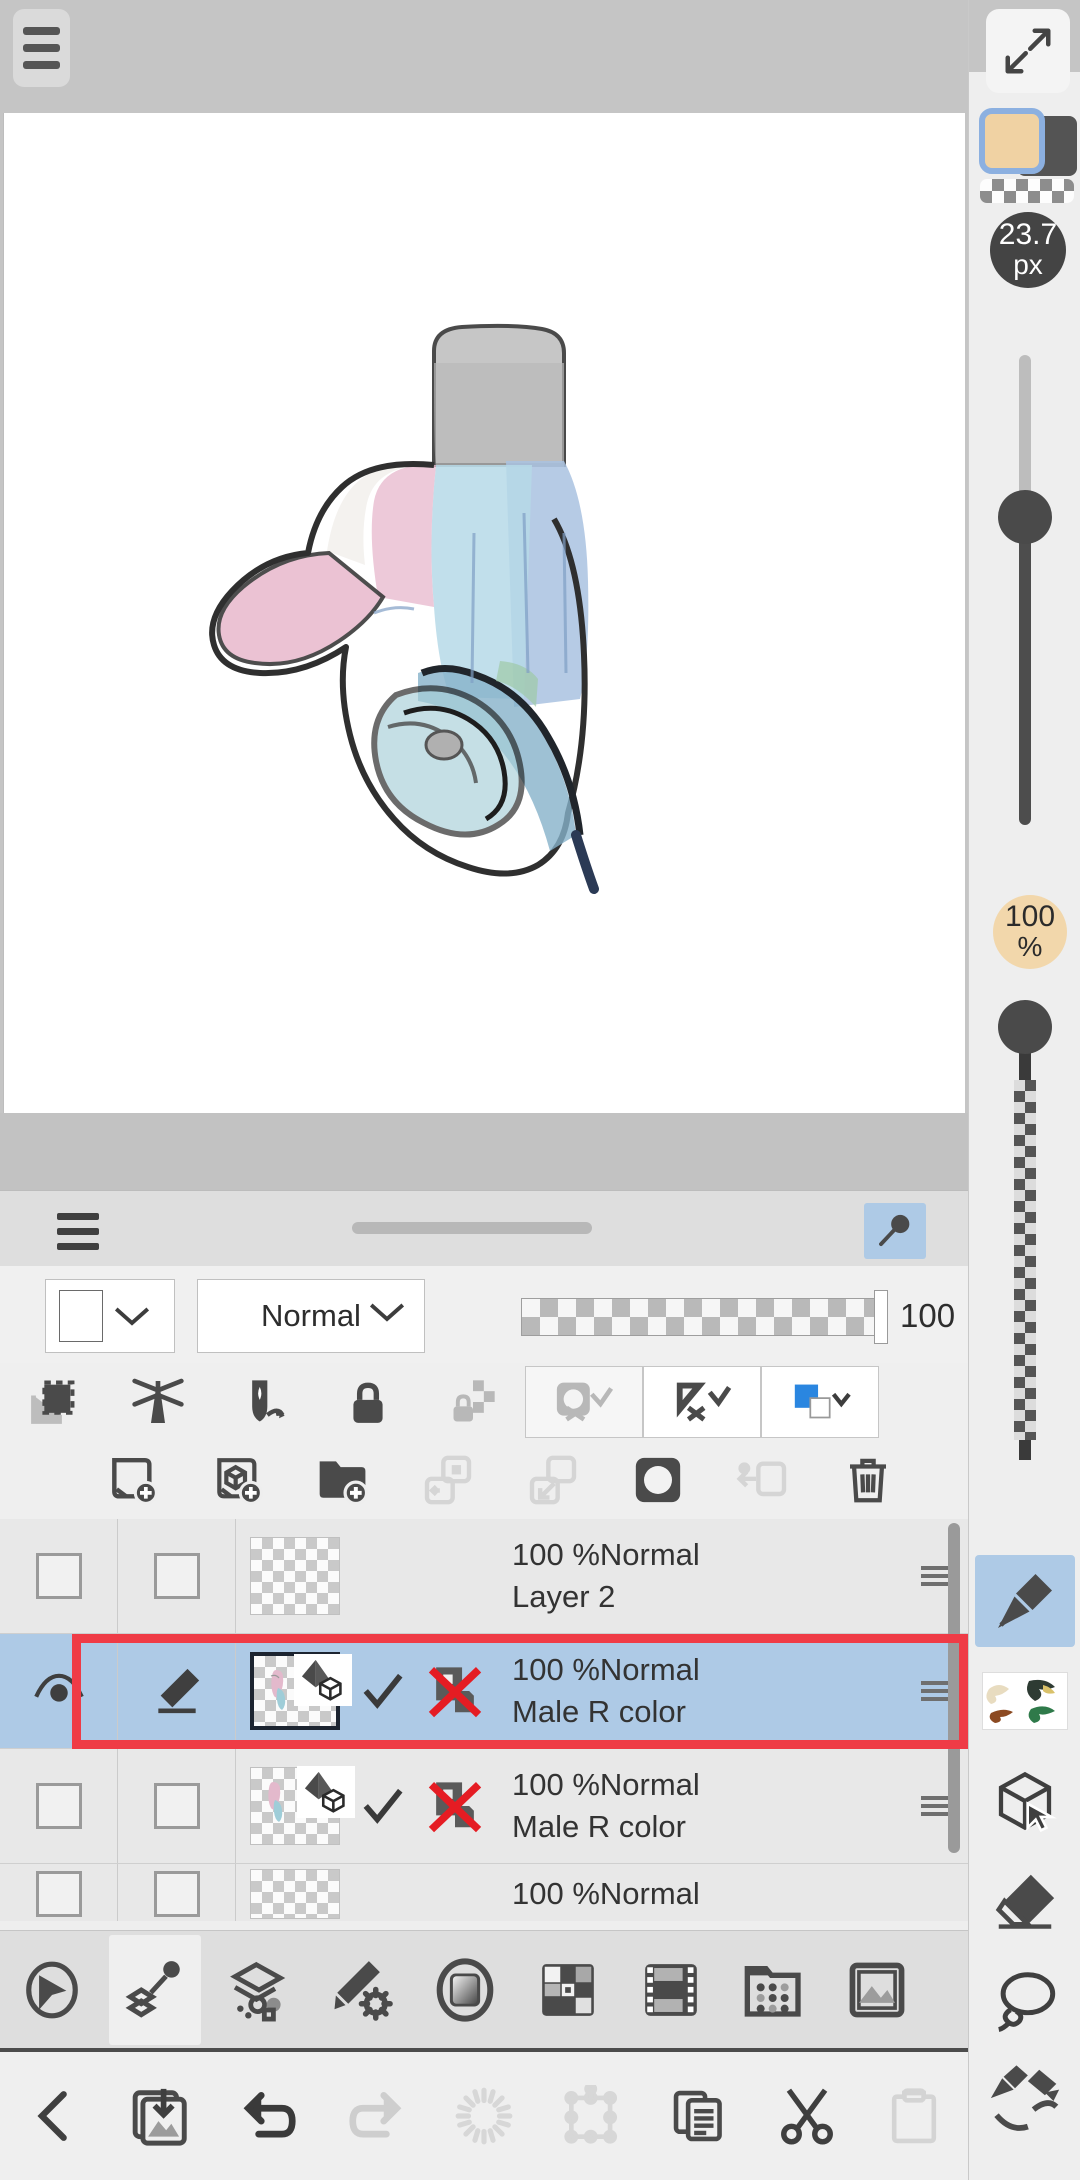 This screenshot has height=2180, width=1080. What do you see at coordinates (762, 1480) in the screenshot?
I see `transfer-layer-icon` at bounding box center [762, 1480].